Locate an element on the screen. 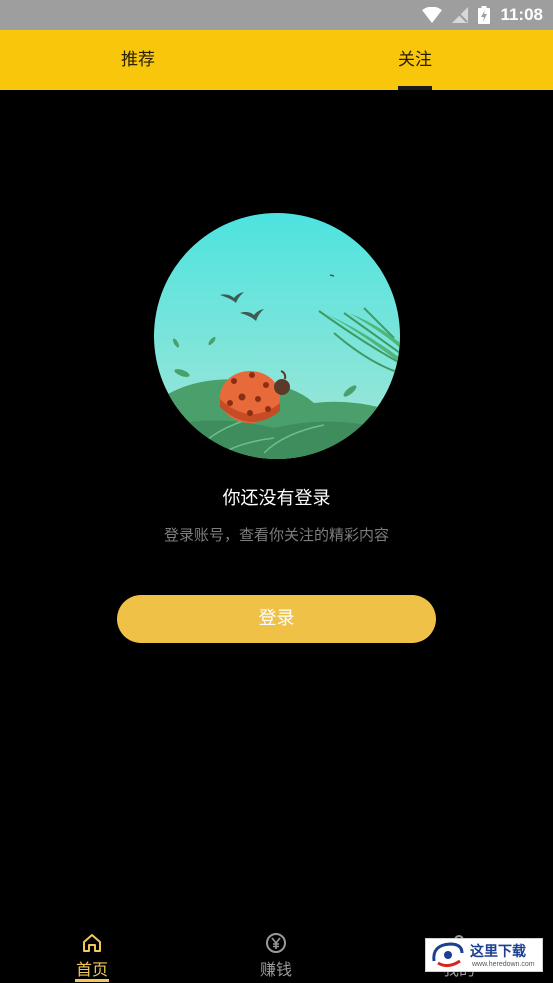 The image size is (553, 983). tab-recommend: 推荐 is located at coordinates (138, 60).